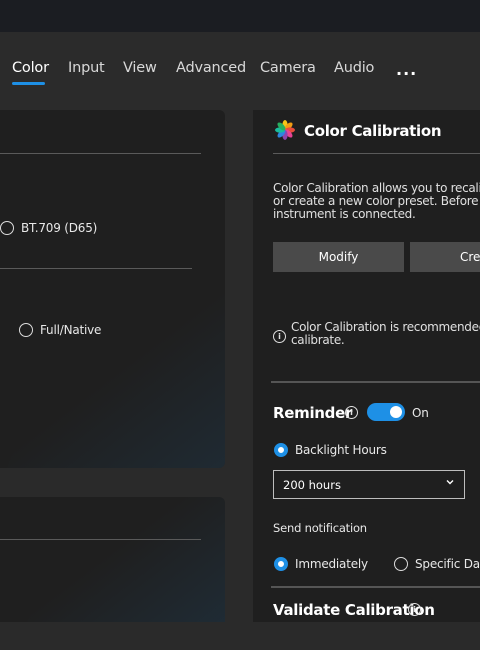 Image resolution: width=480 pixels, height=650 pixels. What do you see at coordinates (312, 485) in the screenshot?
I see `hours-value: 200 hours` at bounding box center [312, 485].